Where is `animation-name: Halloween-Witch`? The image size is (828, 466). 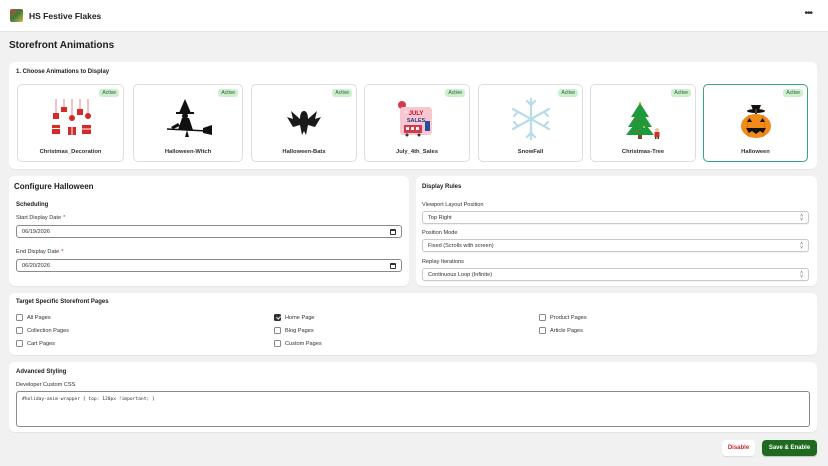 animation-name: Halloween-Witch is located at coordinates (188, 152).